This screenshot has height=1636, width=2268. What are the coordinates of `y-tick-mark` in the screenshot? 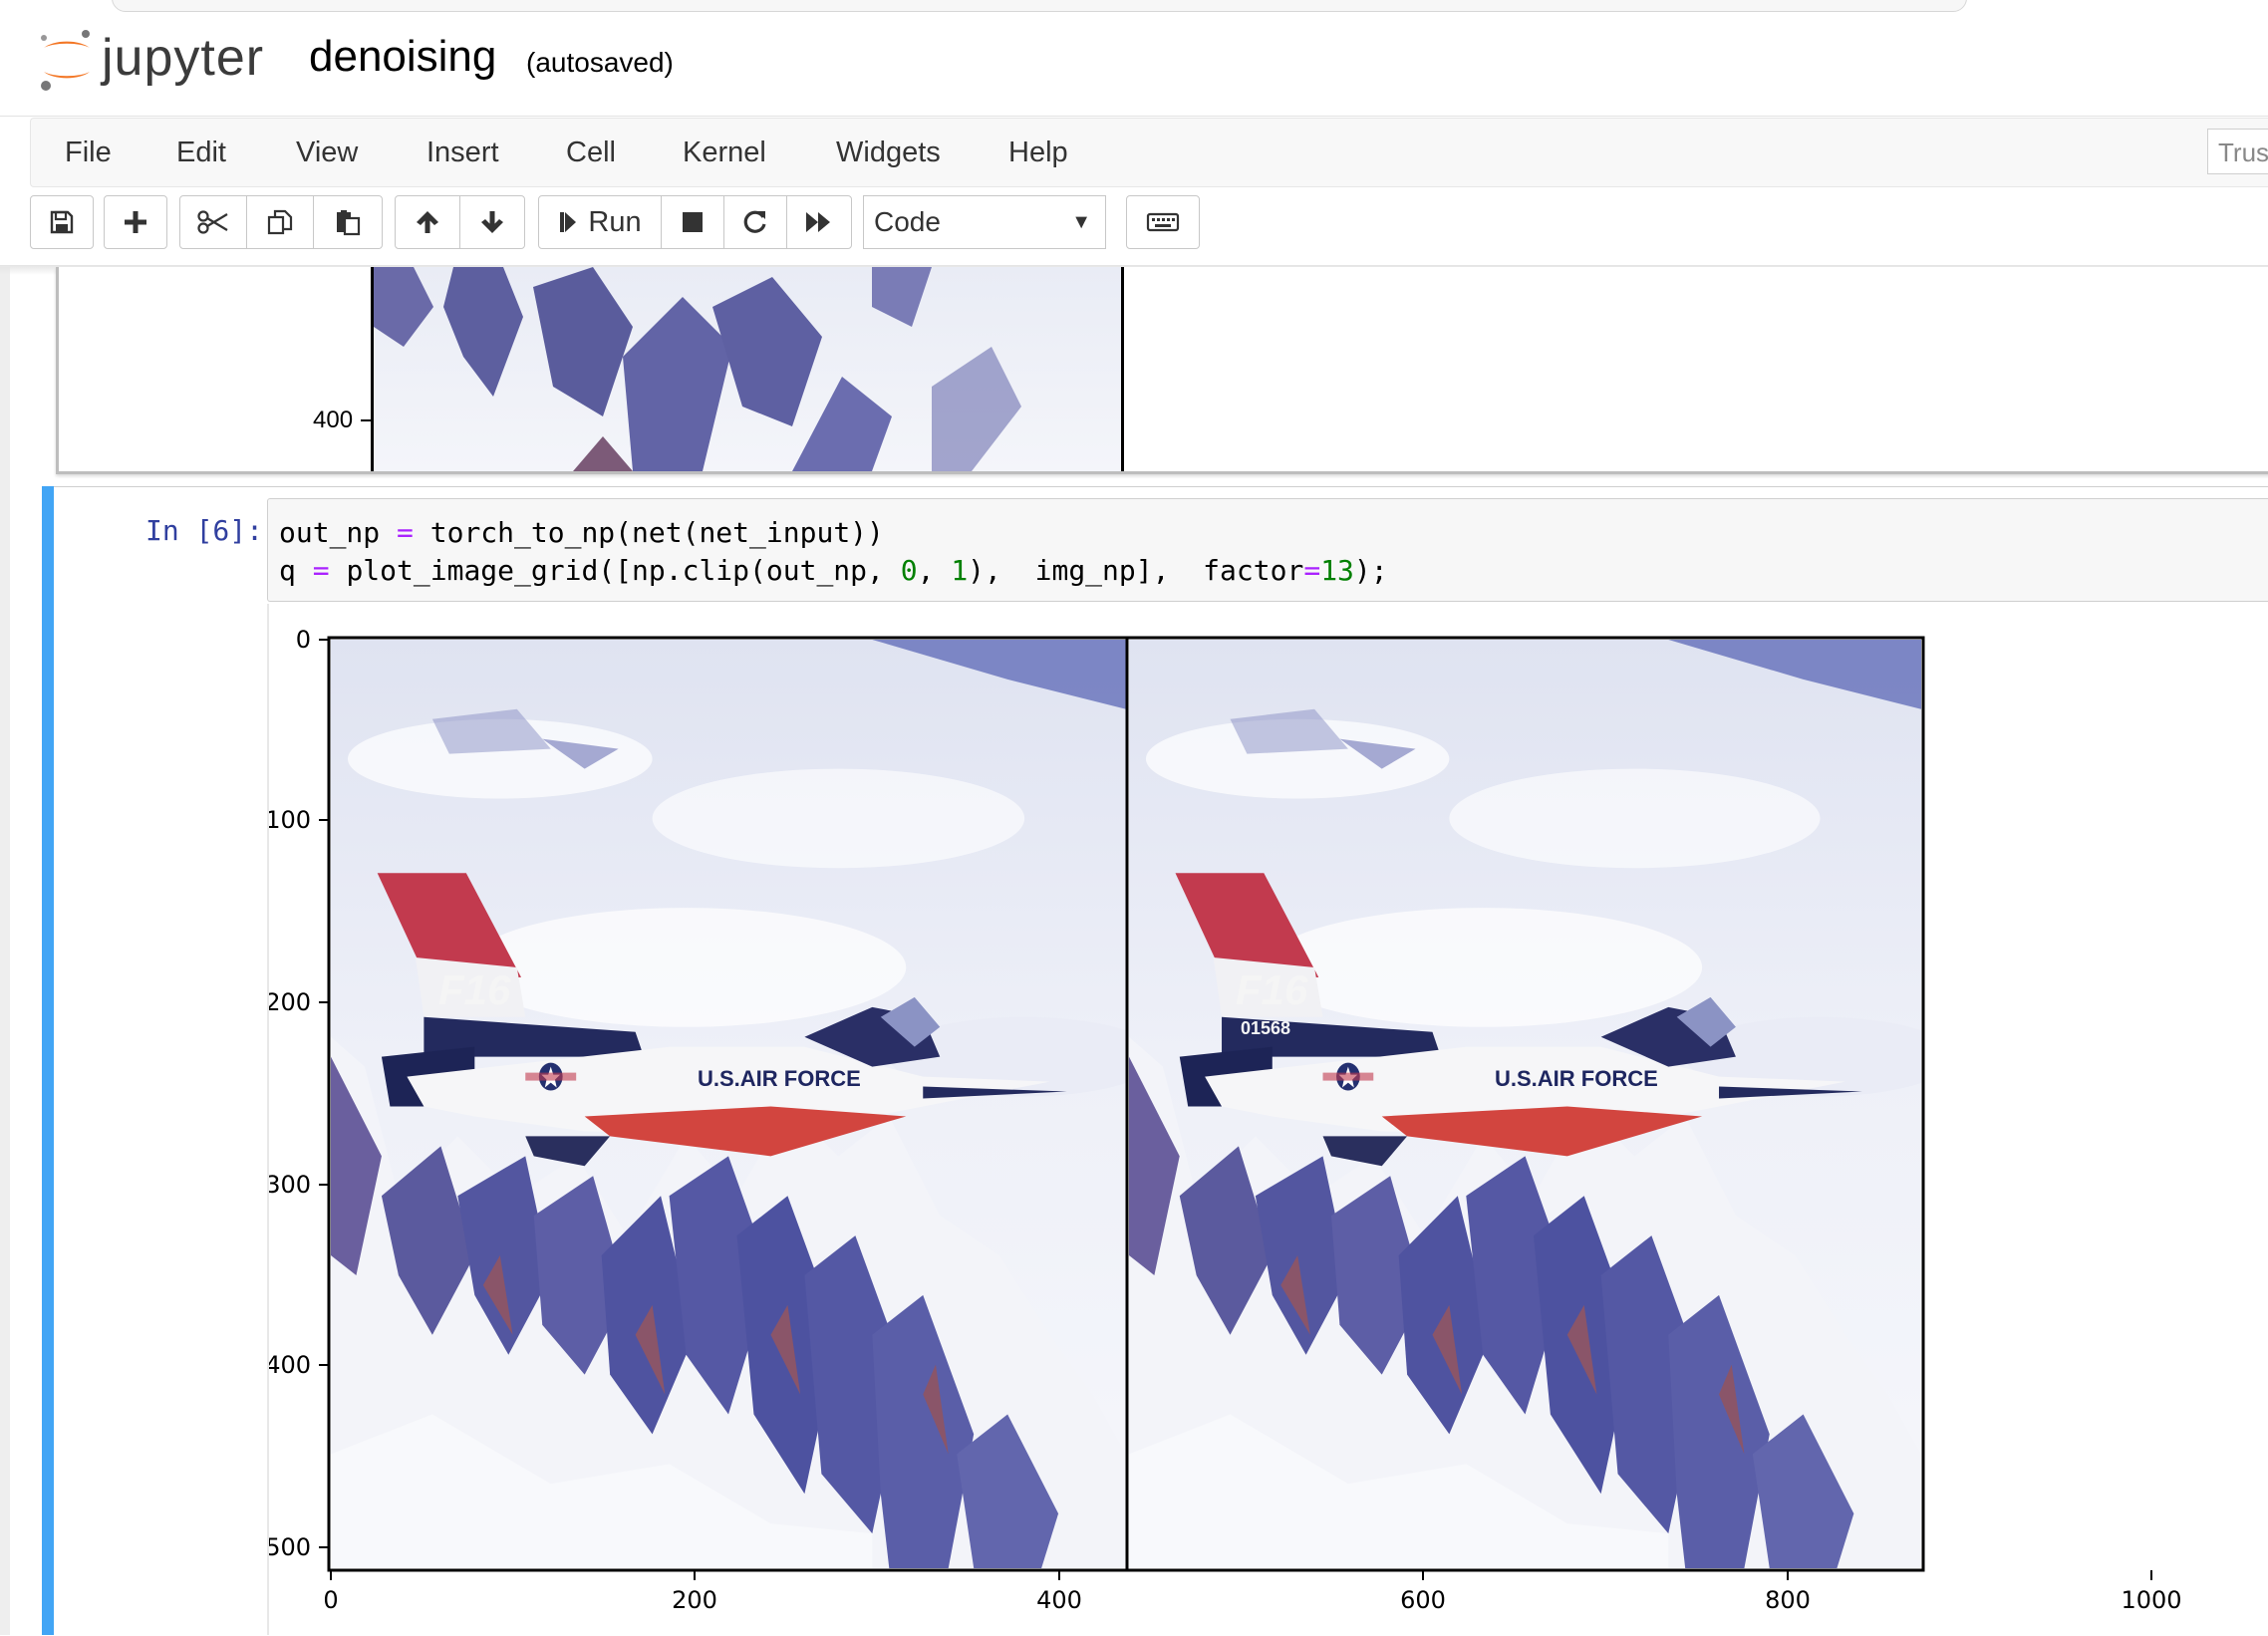 It's located at (366, 420).